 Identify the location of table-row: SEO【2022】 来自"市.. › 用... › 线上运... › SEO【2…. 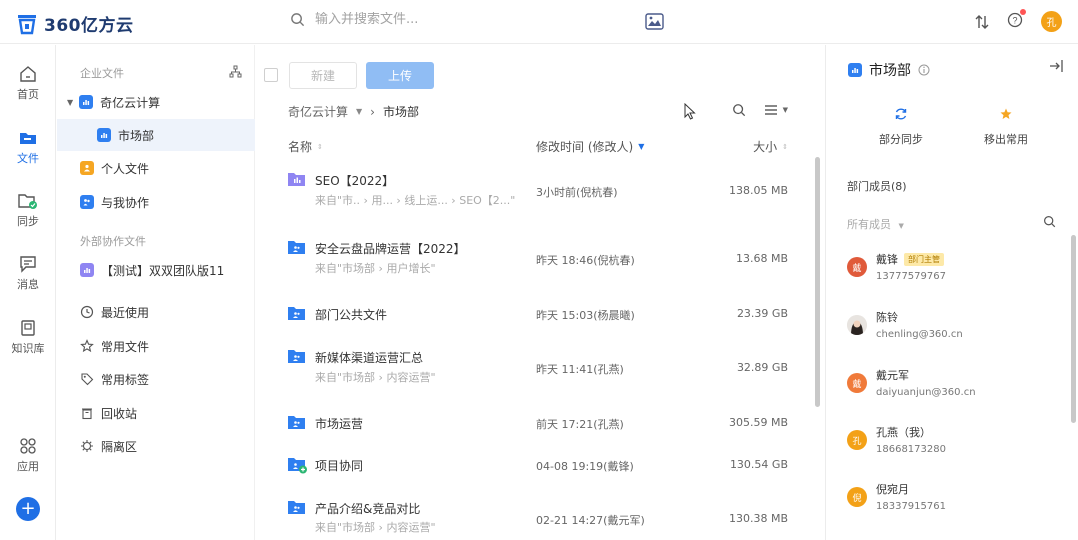
(536, 194).